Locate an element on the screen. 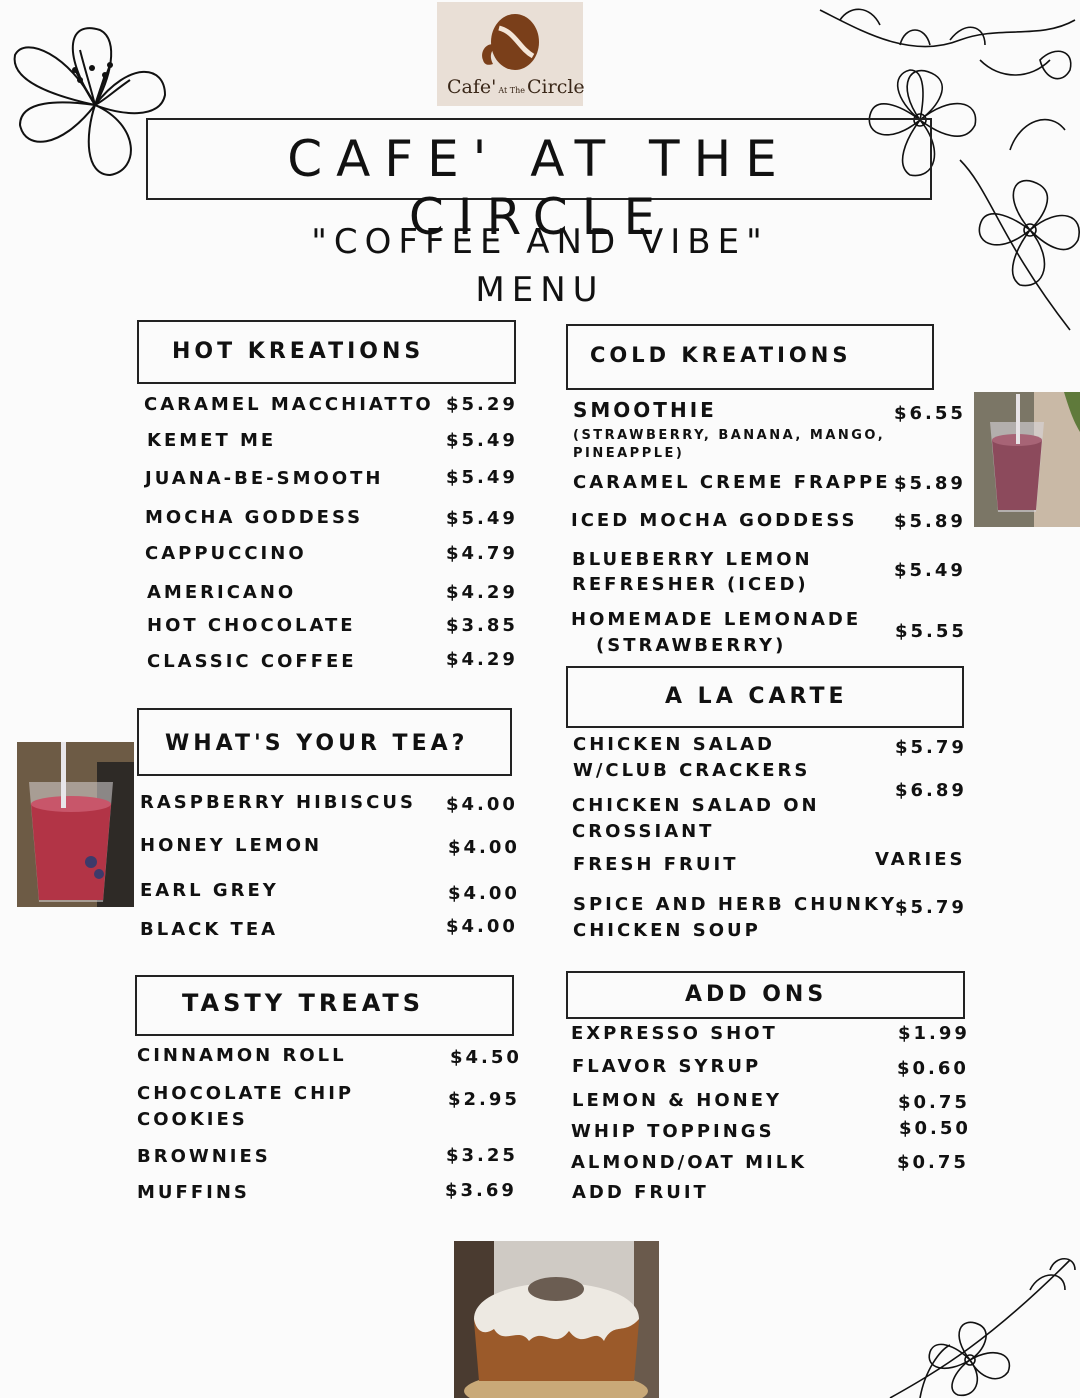 This screenshot has height=1398, width=1080. menu-item: BROWNIES is located at coordinates (204, 1156).